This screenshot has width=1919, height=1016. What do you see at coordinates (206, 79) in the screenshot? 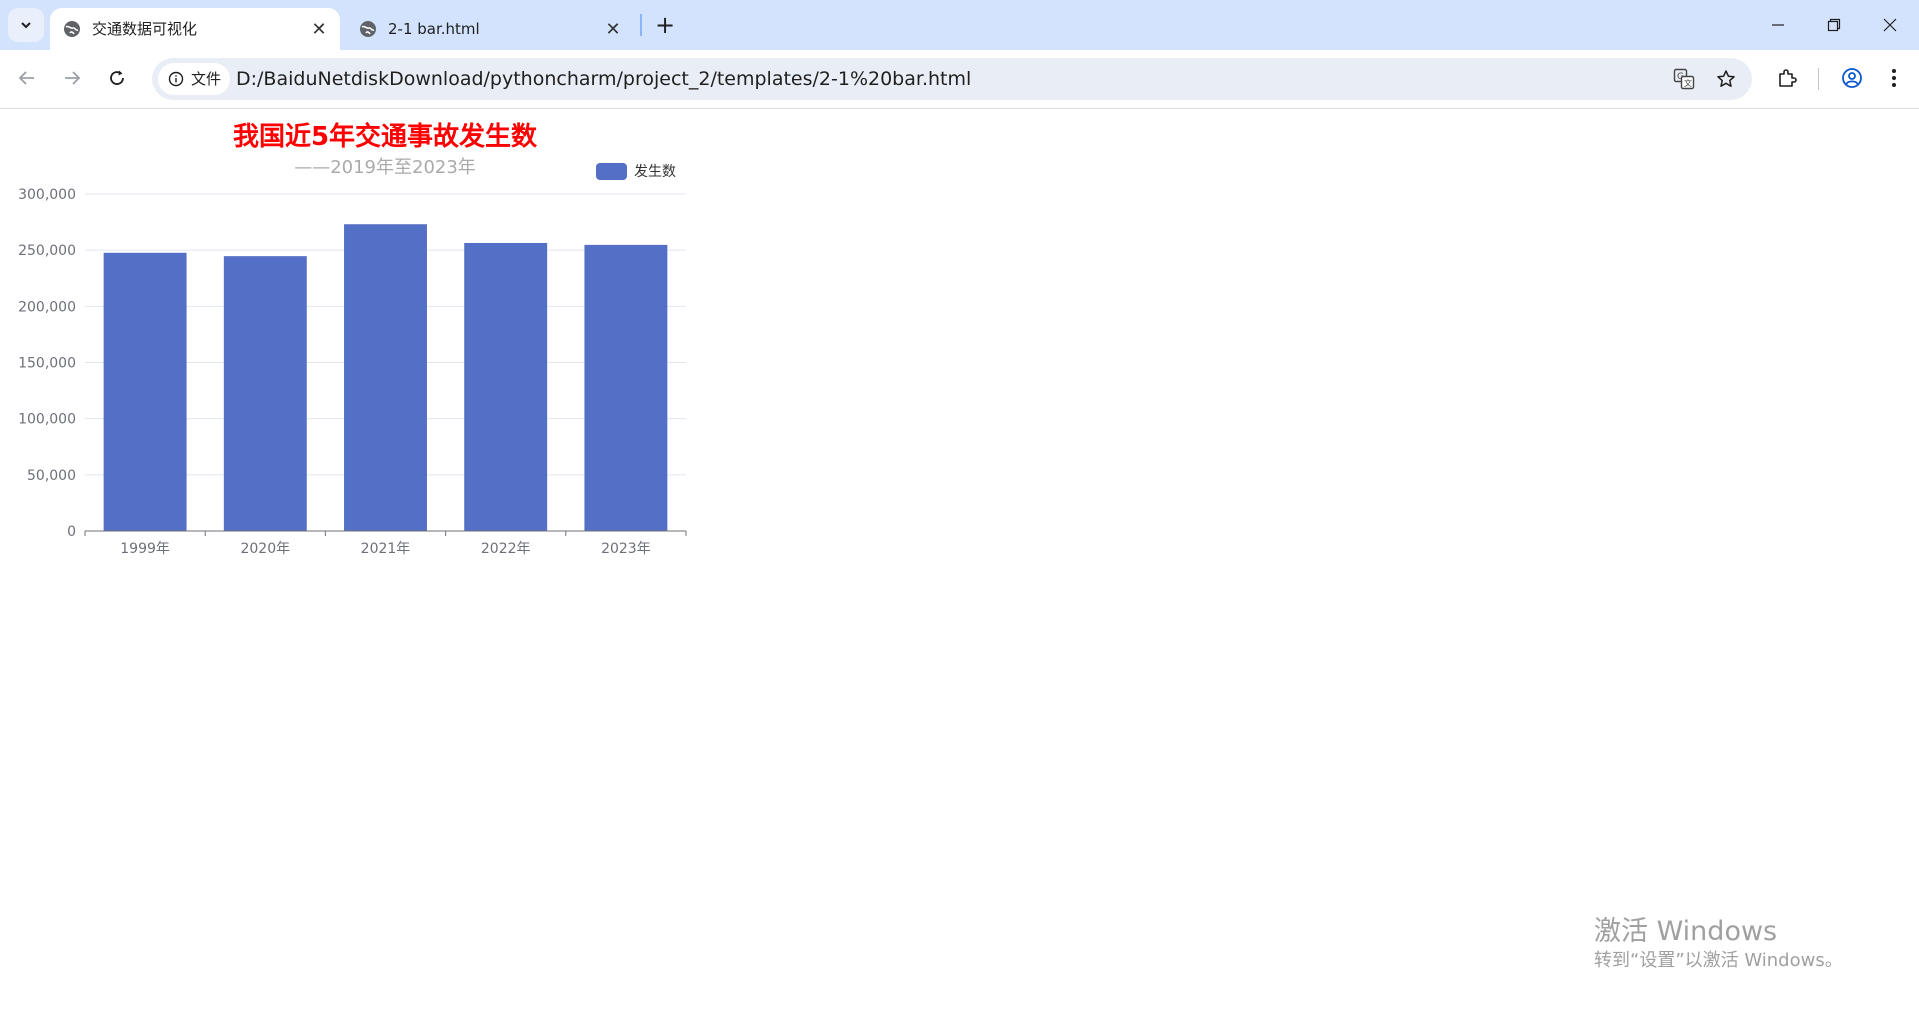
I see `site-info-label: 文件` at bounding box center [206, 79].